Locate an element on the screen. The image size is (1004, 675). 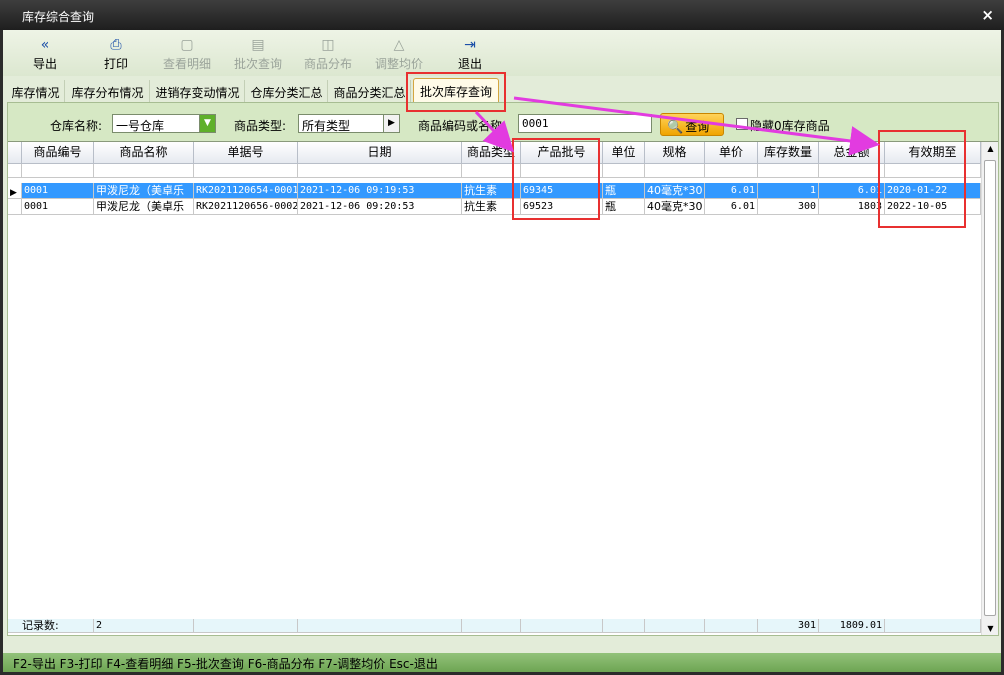
qty-total: 301 is located at coordinates (788, 626).